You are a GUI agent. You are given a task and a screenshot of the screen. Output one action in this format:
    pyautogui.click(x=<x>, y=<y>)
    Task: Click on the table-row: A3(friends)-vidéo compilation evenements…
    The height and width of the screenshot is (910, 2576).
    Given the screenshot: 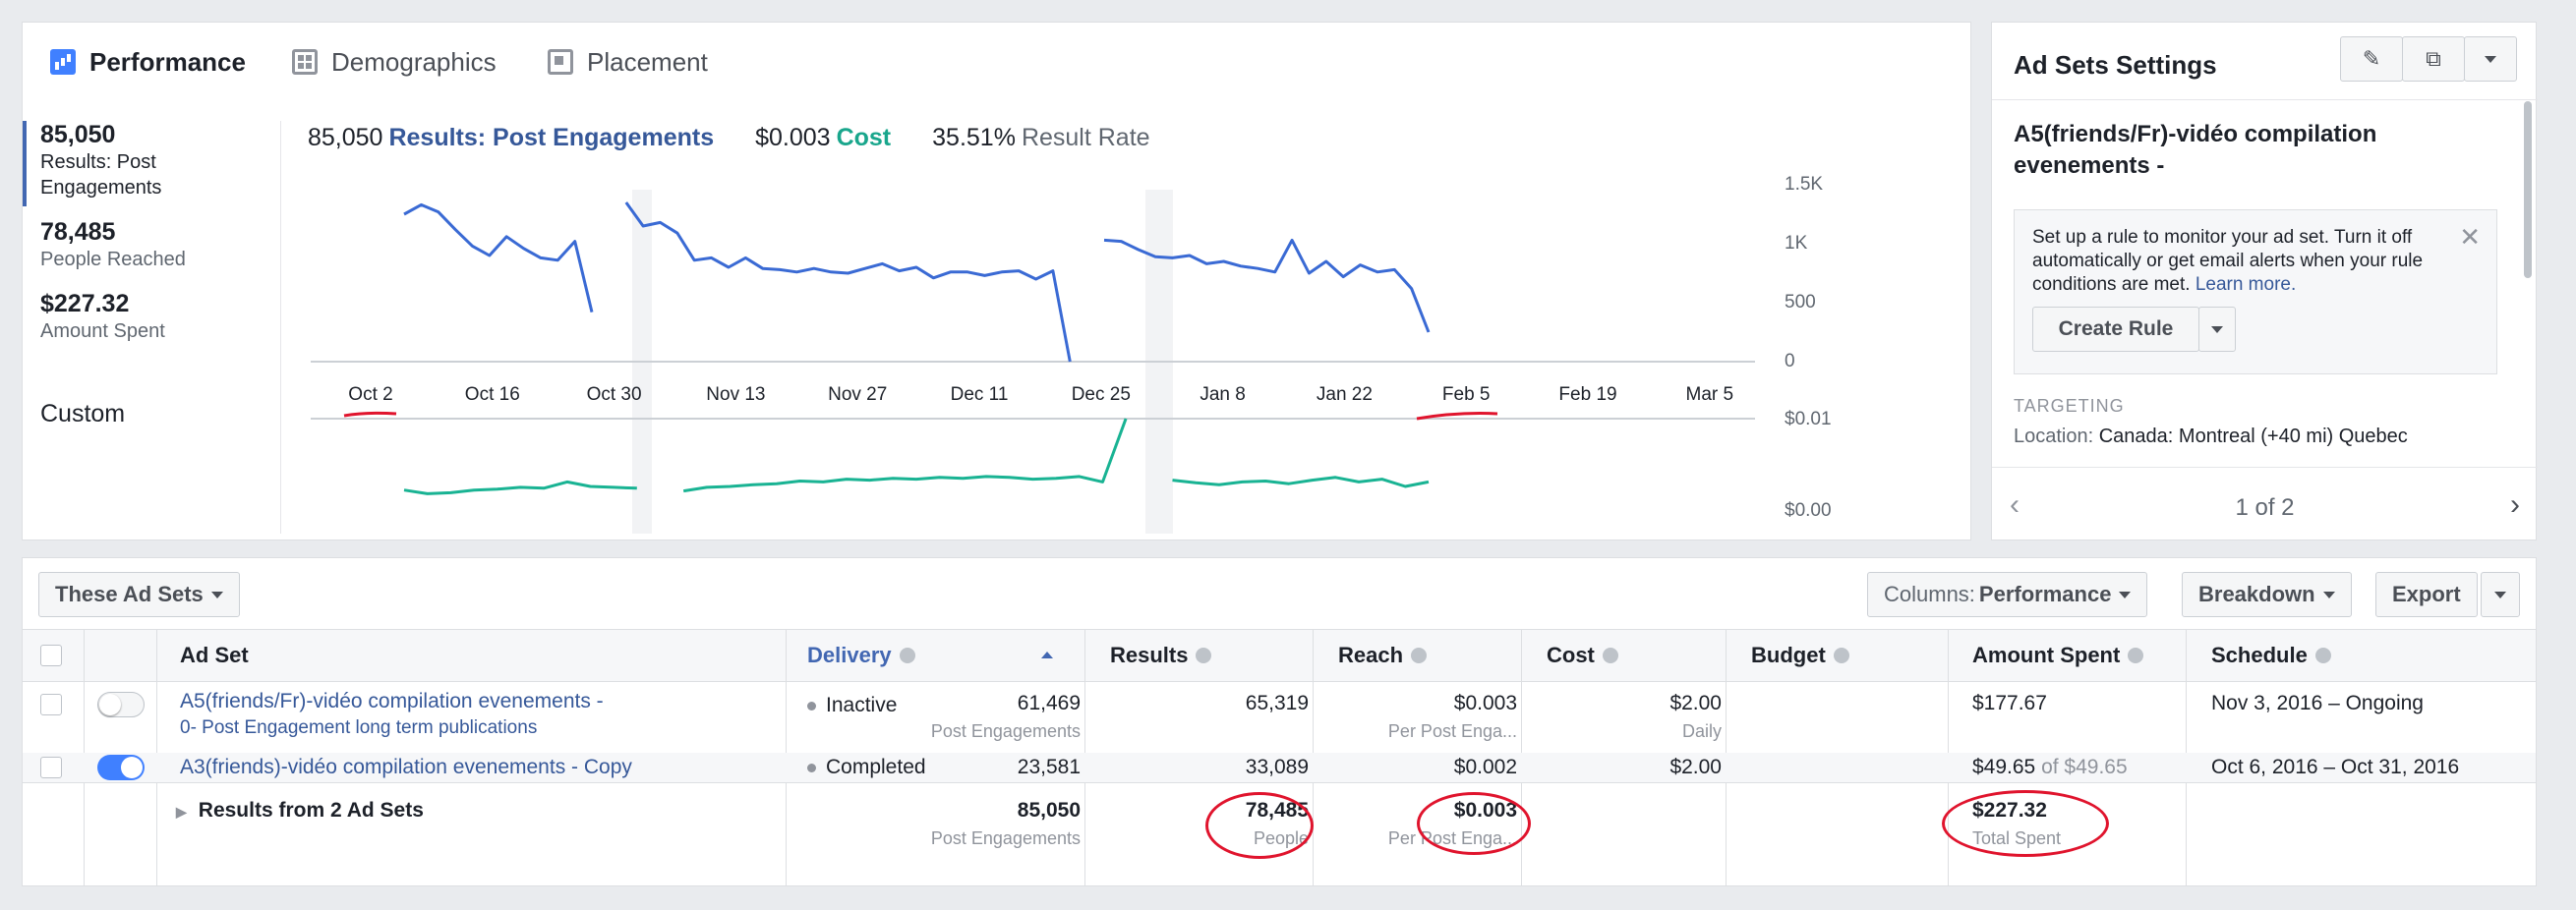 What is the action you would take?
    pyautogui.click(x=1279, y=767)
    